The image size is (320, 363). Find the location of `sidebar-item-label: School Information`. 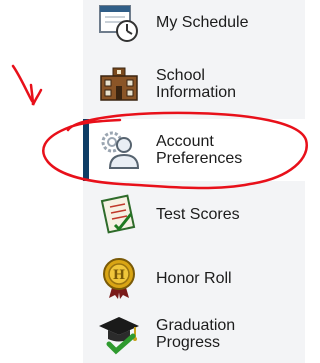

sidebar-item-label: School Information is located at coordinates (196, 84).